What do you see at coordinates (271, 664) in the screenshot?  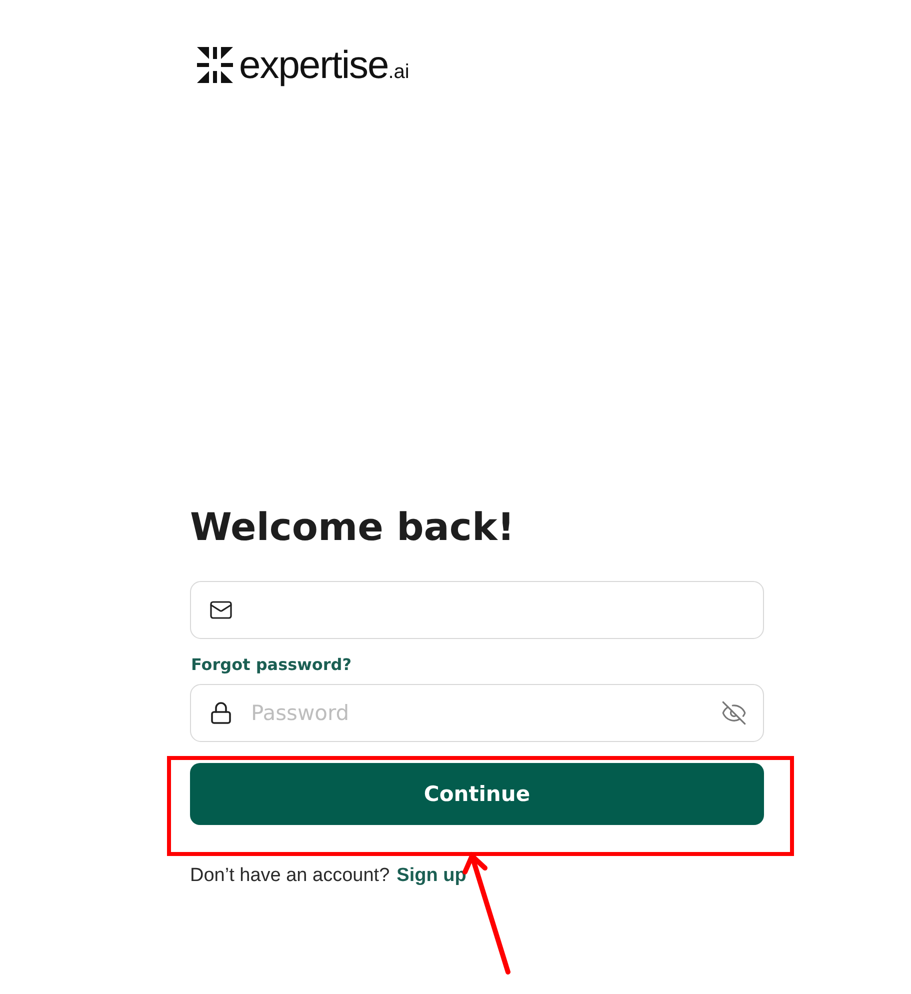 I see `forgot-password-link: Forgot password?` at bounding box center [271, 664].